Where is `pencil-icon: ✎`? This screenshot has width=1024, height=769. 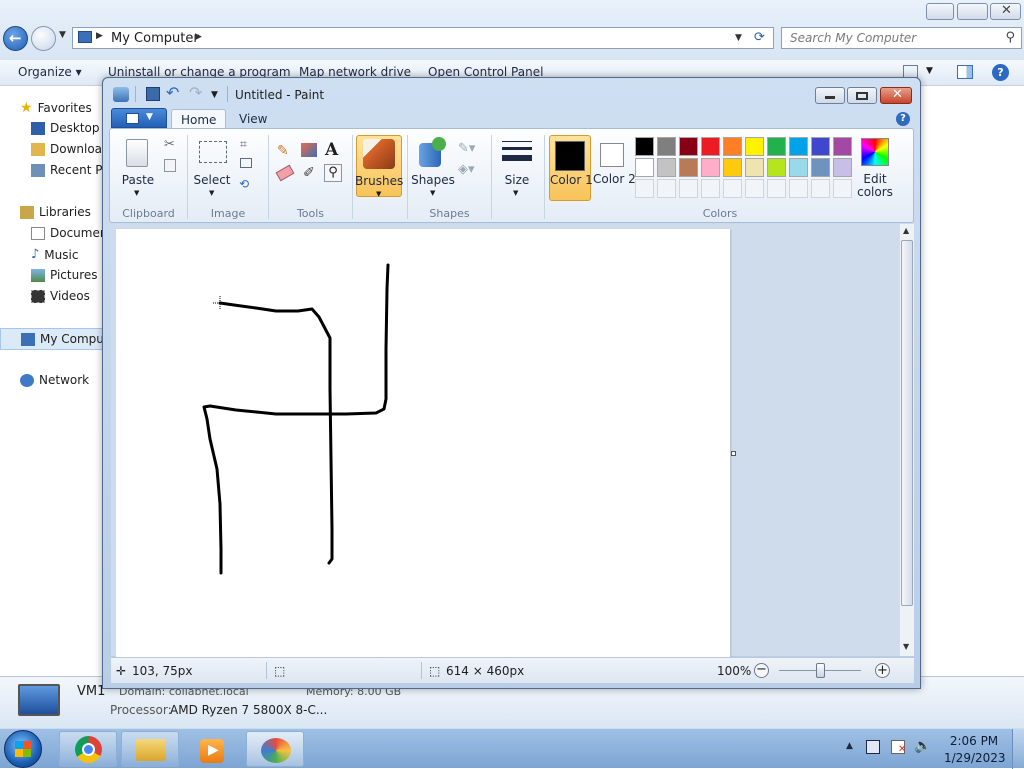
pencil-icon: ✎ is located at coordinates (283, 151).